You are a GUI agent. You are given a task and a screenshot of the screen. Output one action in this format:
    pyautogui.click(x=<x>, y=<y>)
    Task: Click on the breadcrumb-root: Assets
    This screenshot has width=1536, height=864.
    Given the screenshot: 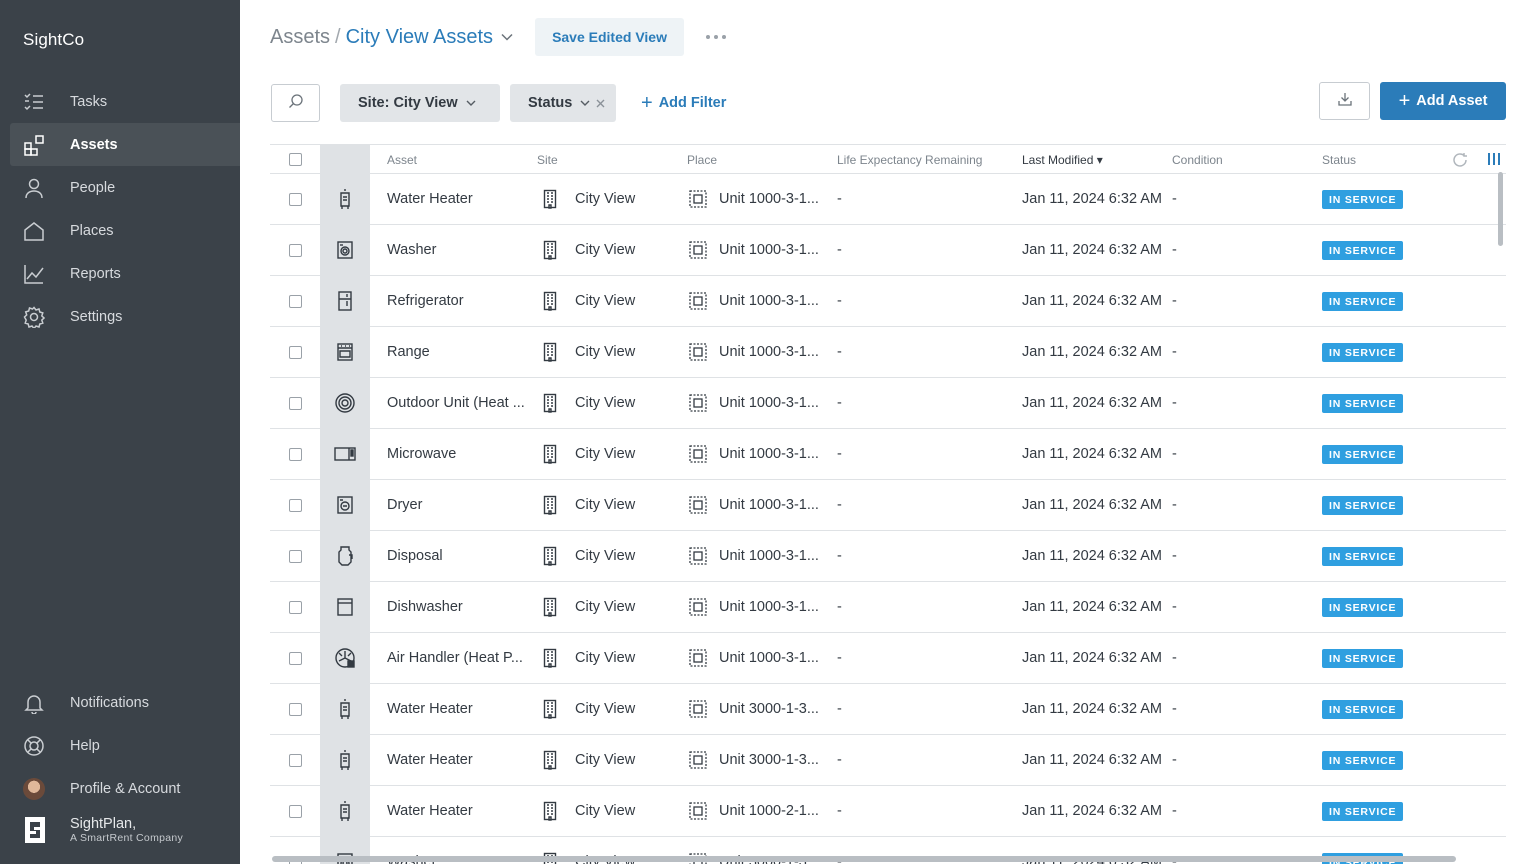 What is the action you would take?
    pyautogui.click(x=300, y=37)
    